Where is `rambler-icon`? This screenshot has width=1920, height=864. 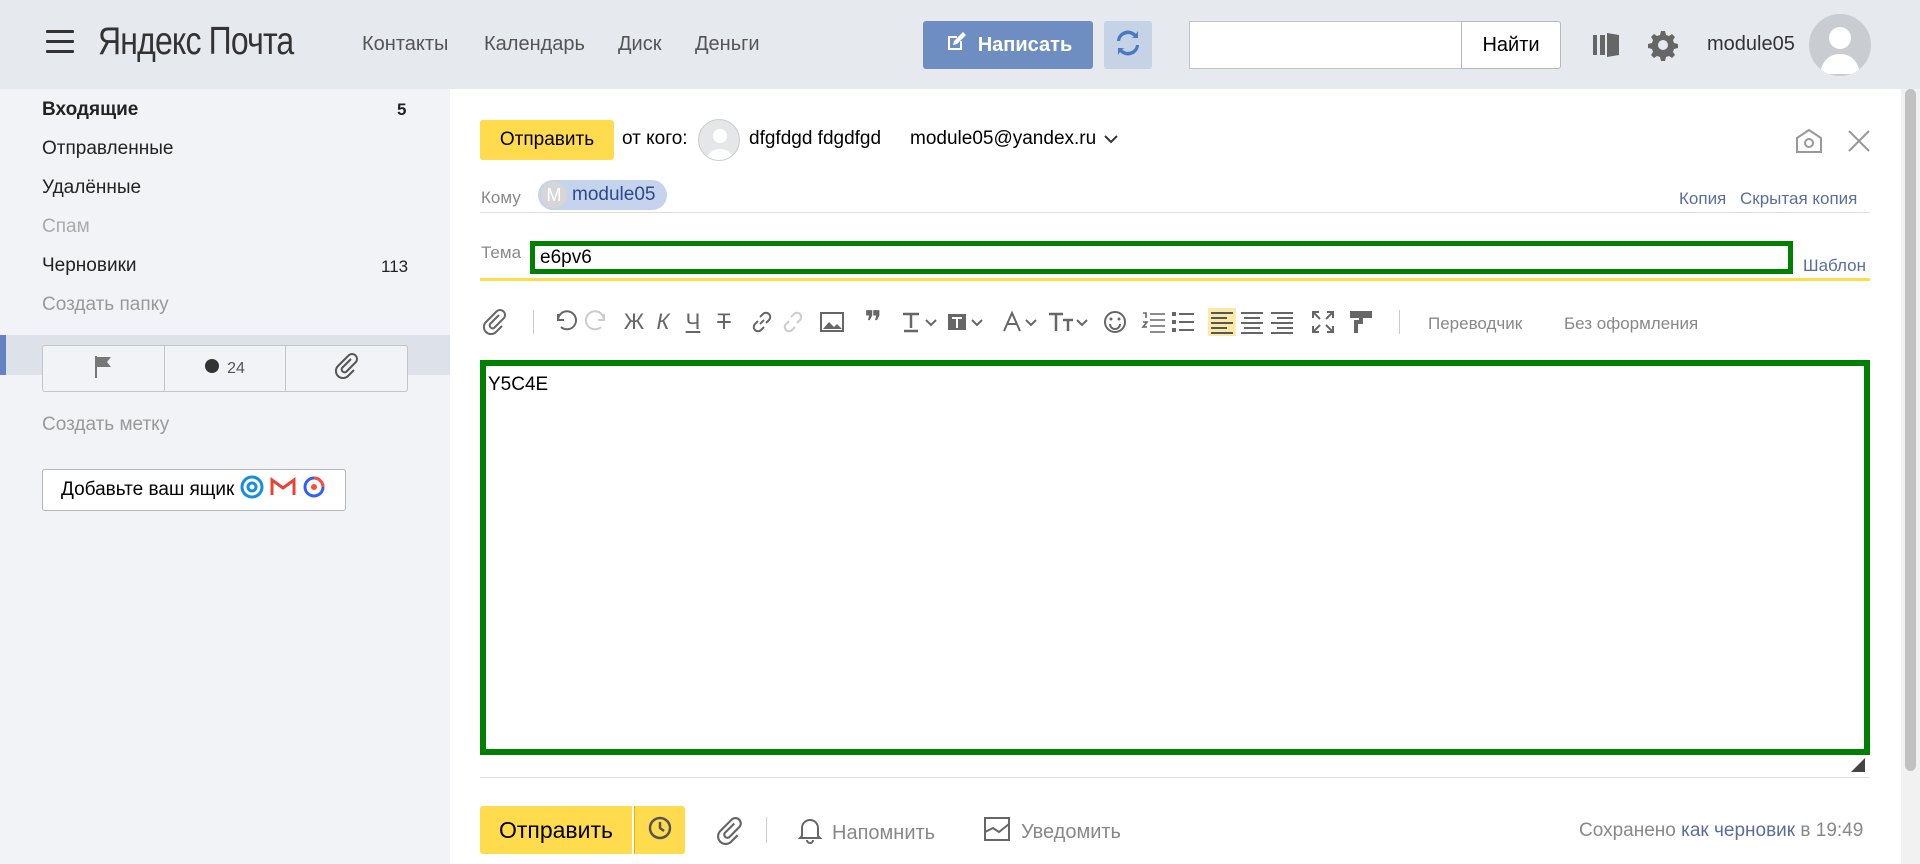 rambler-icon is located at coordinates (314, 490).